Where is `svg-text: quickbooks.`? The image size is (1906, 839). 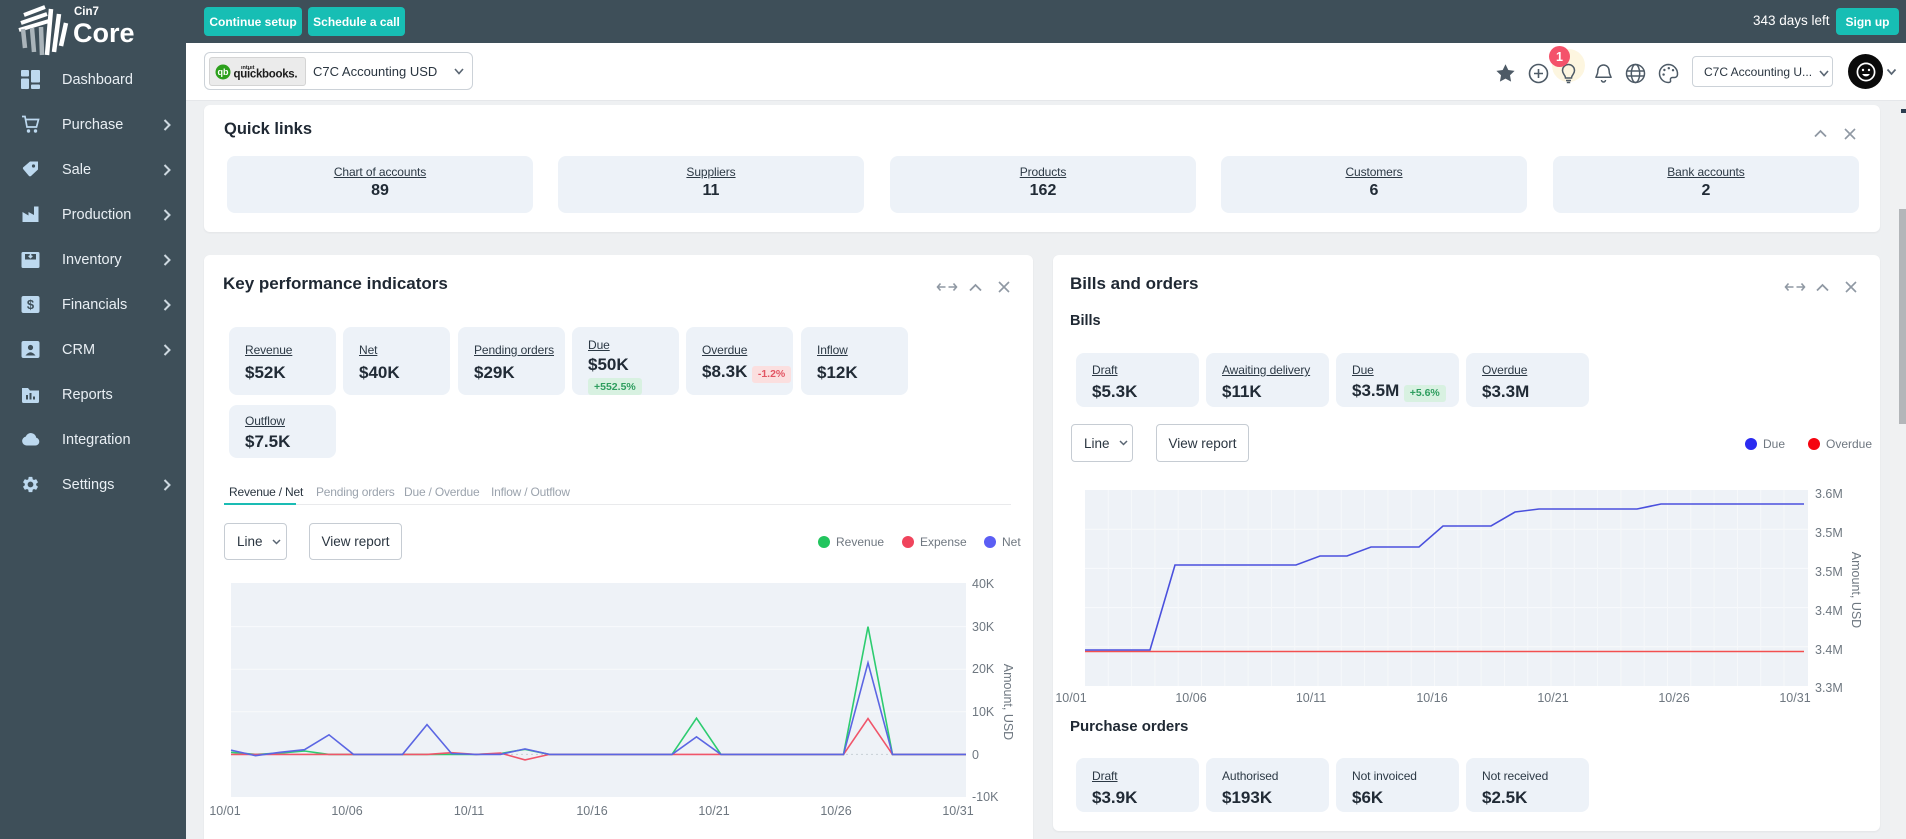 svg-text: quickbooks. is located at coordinates (266, 75).